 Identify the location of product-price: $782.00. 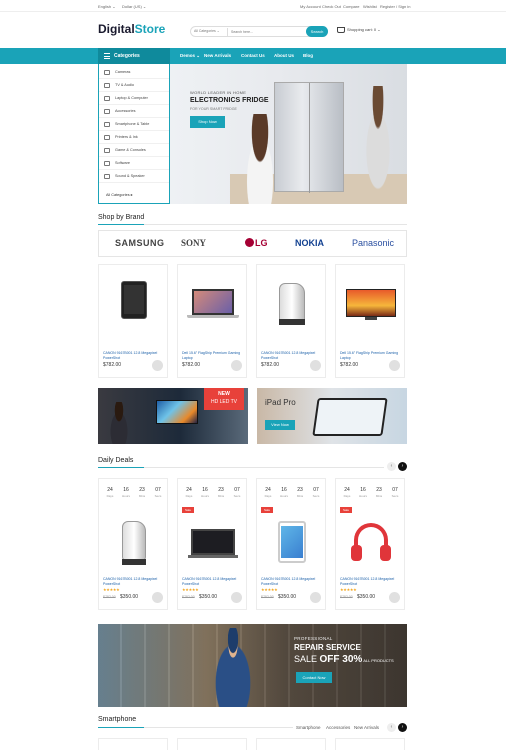
(349, 365).